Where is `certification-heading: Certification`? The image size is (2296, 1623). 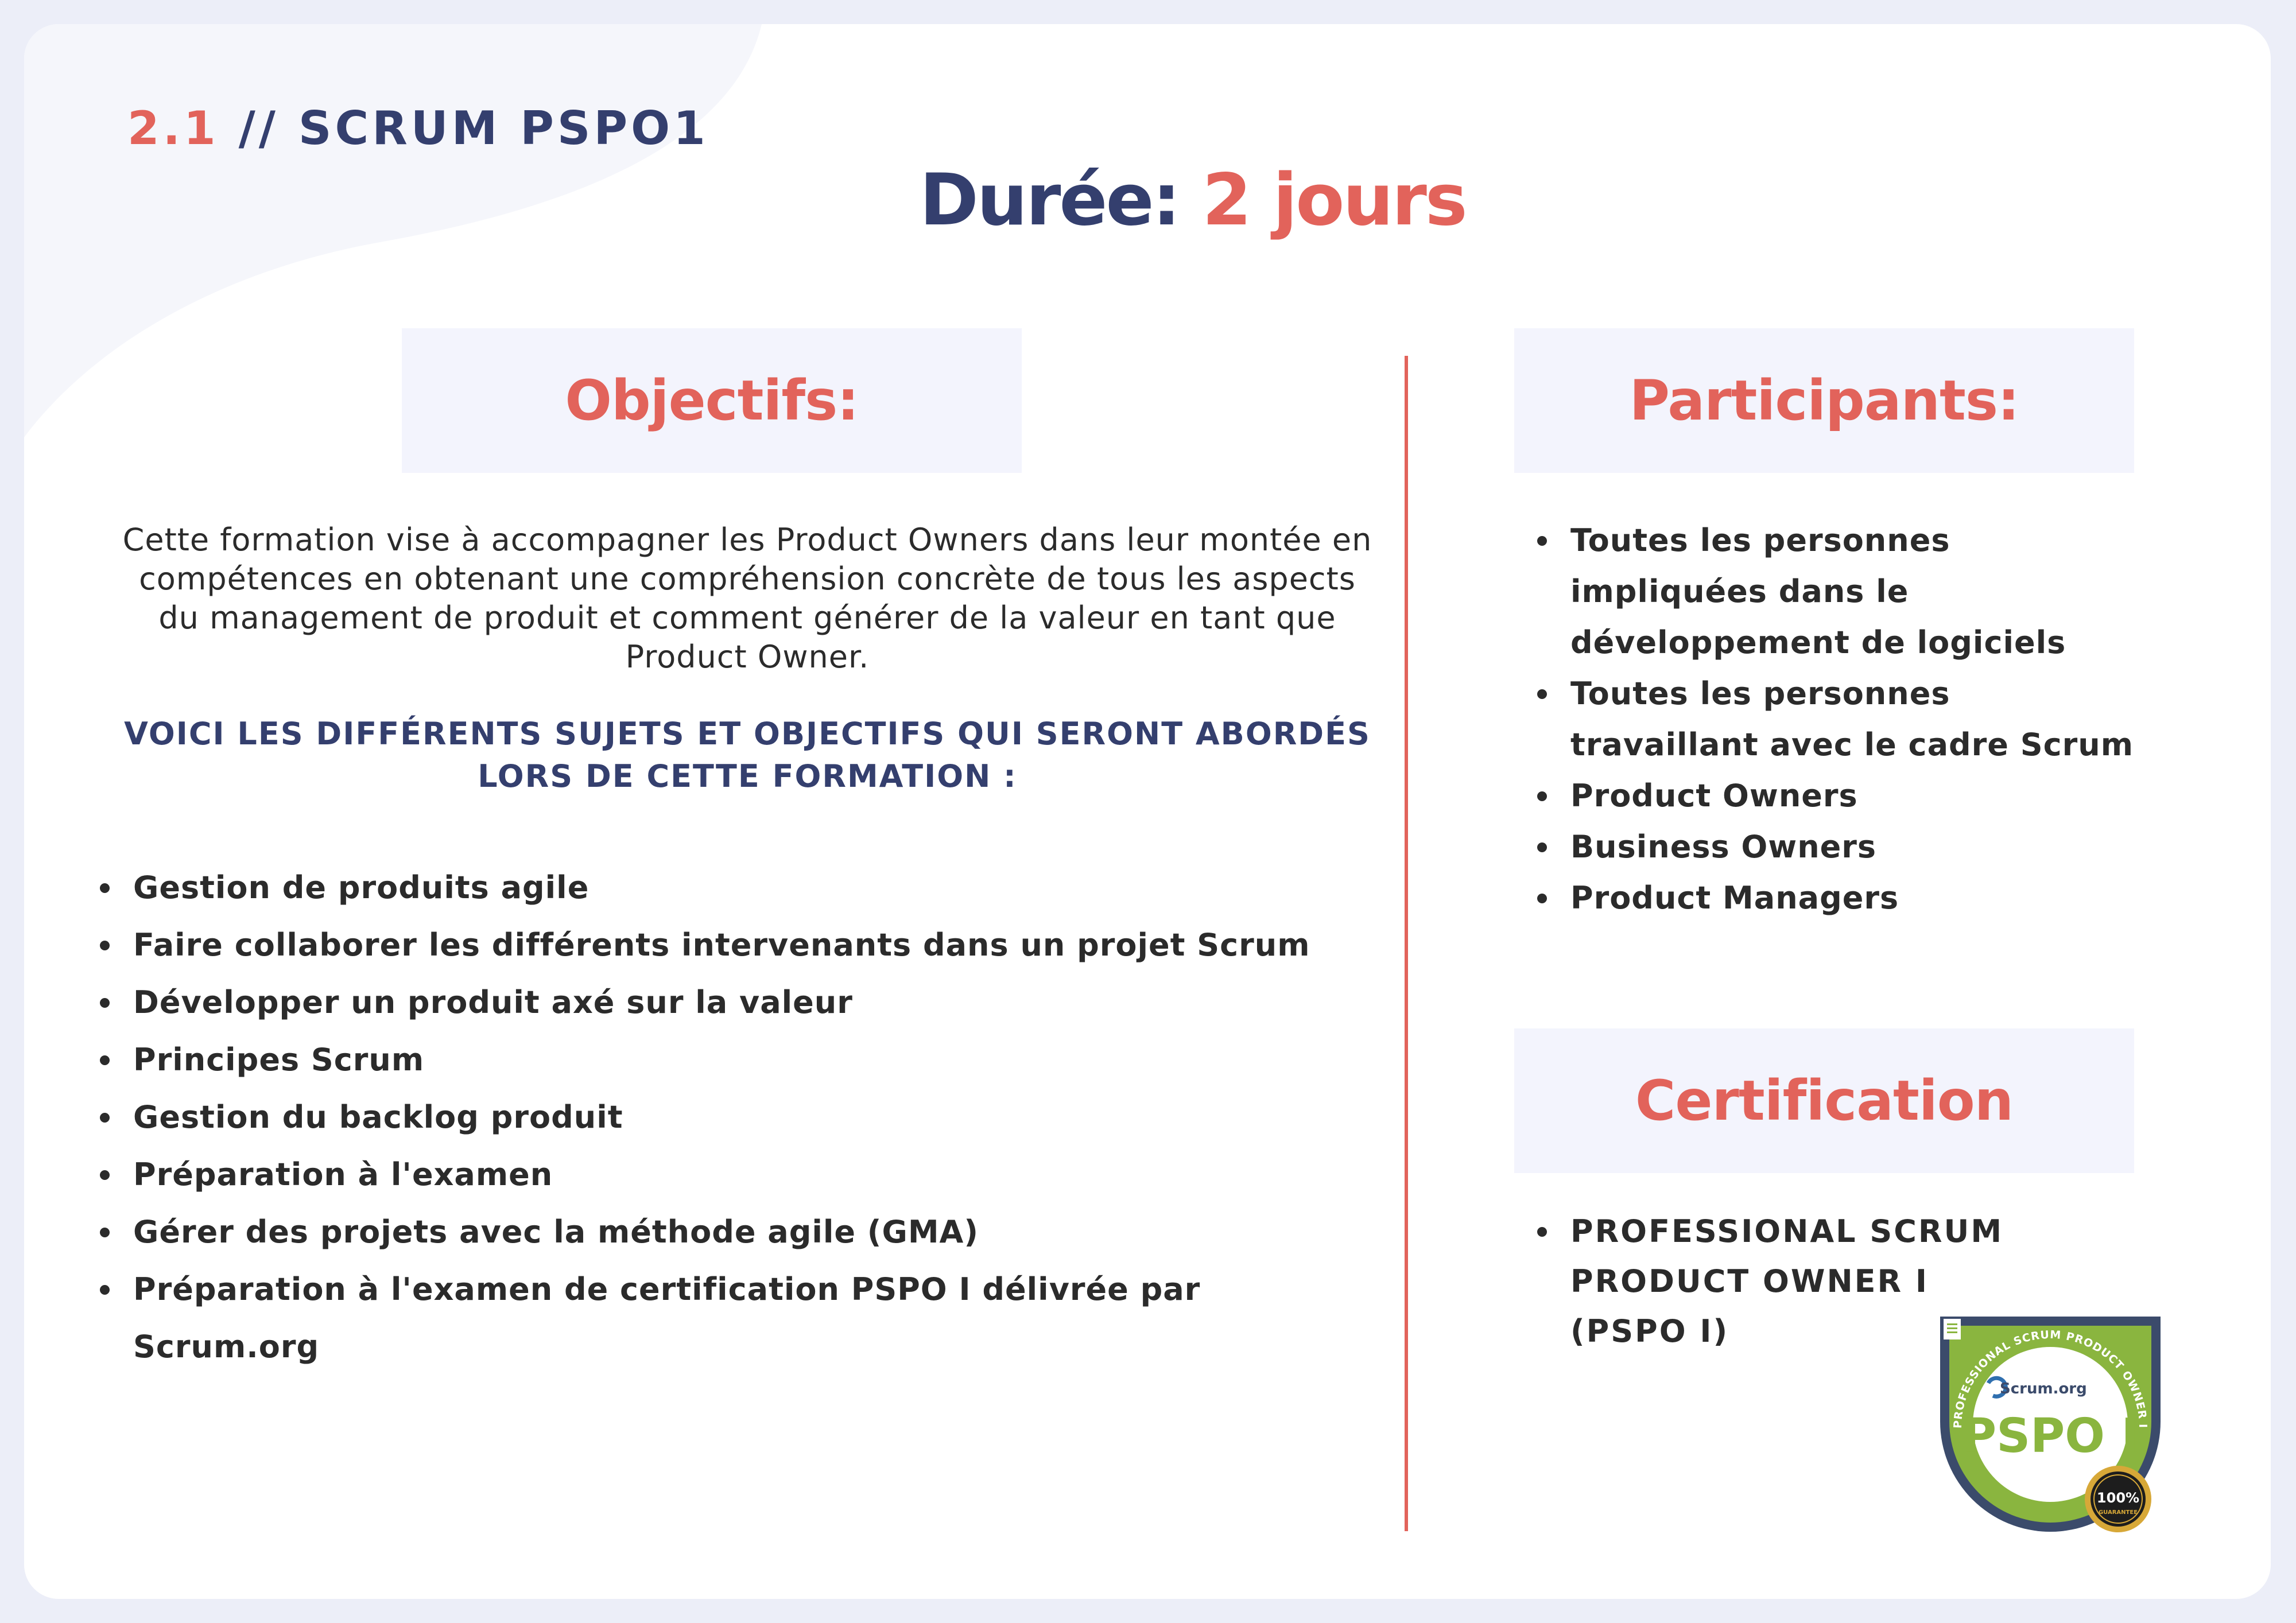
certification-heading: Certification is located at coordinates (1824, 1100).